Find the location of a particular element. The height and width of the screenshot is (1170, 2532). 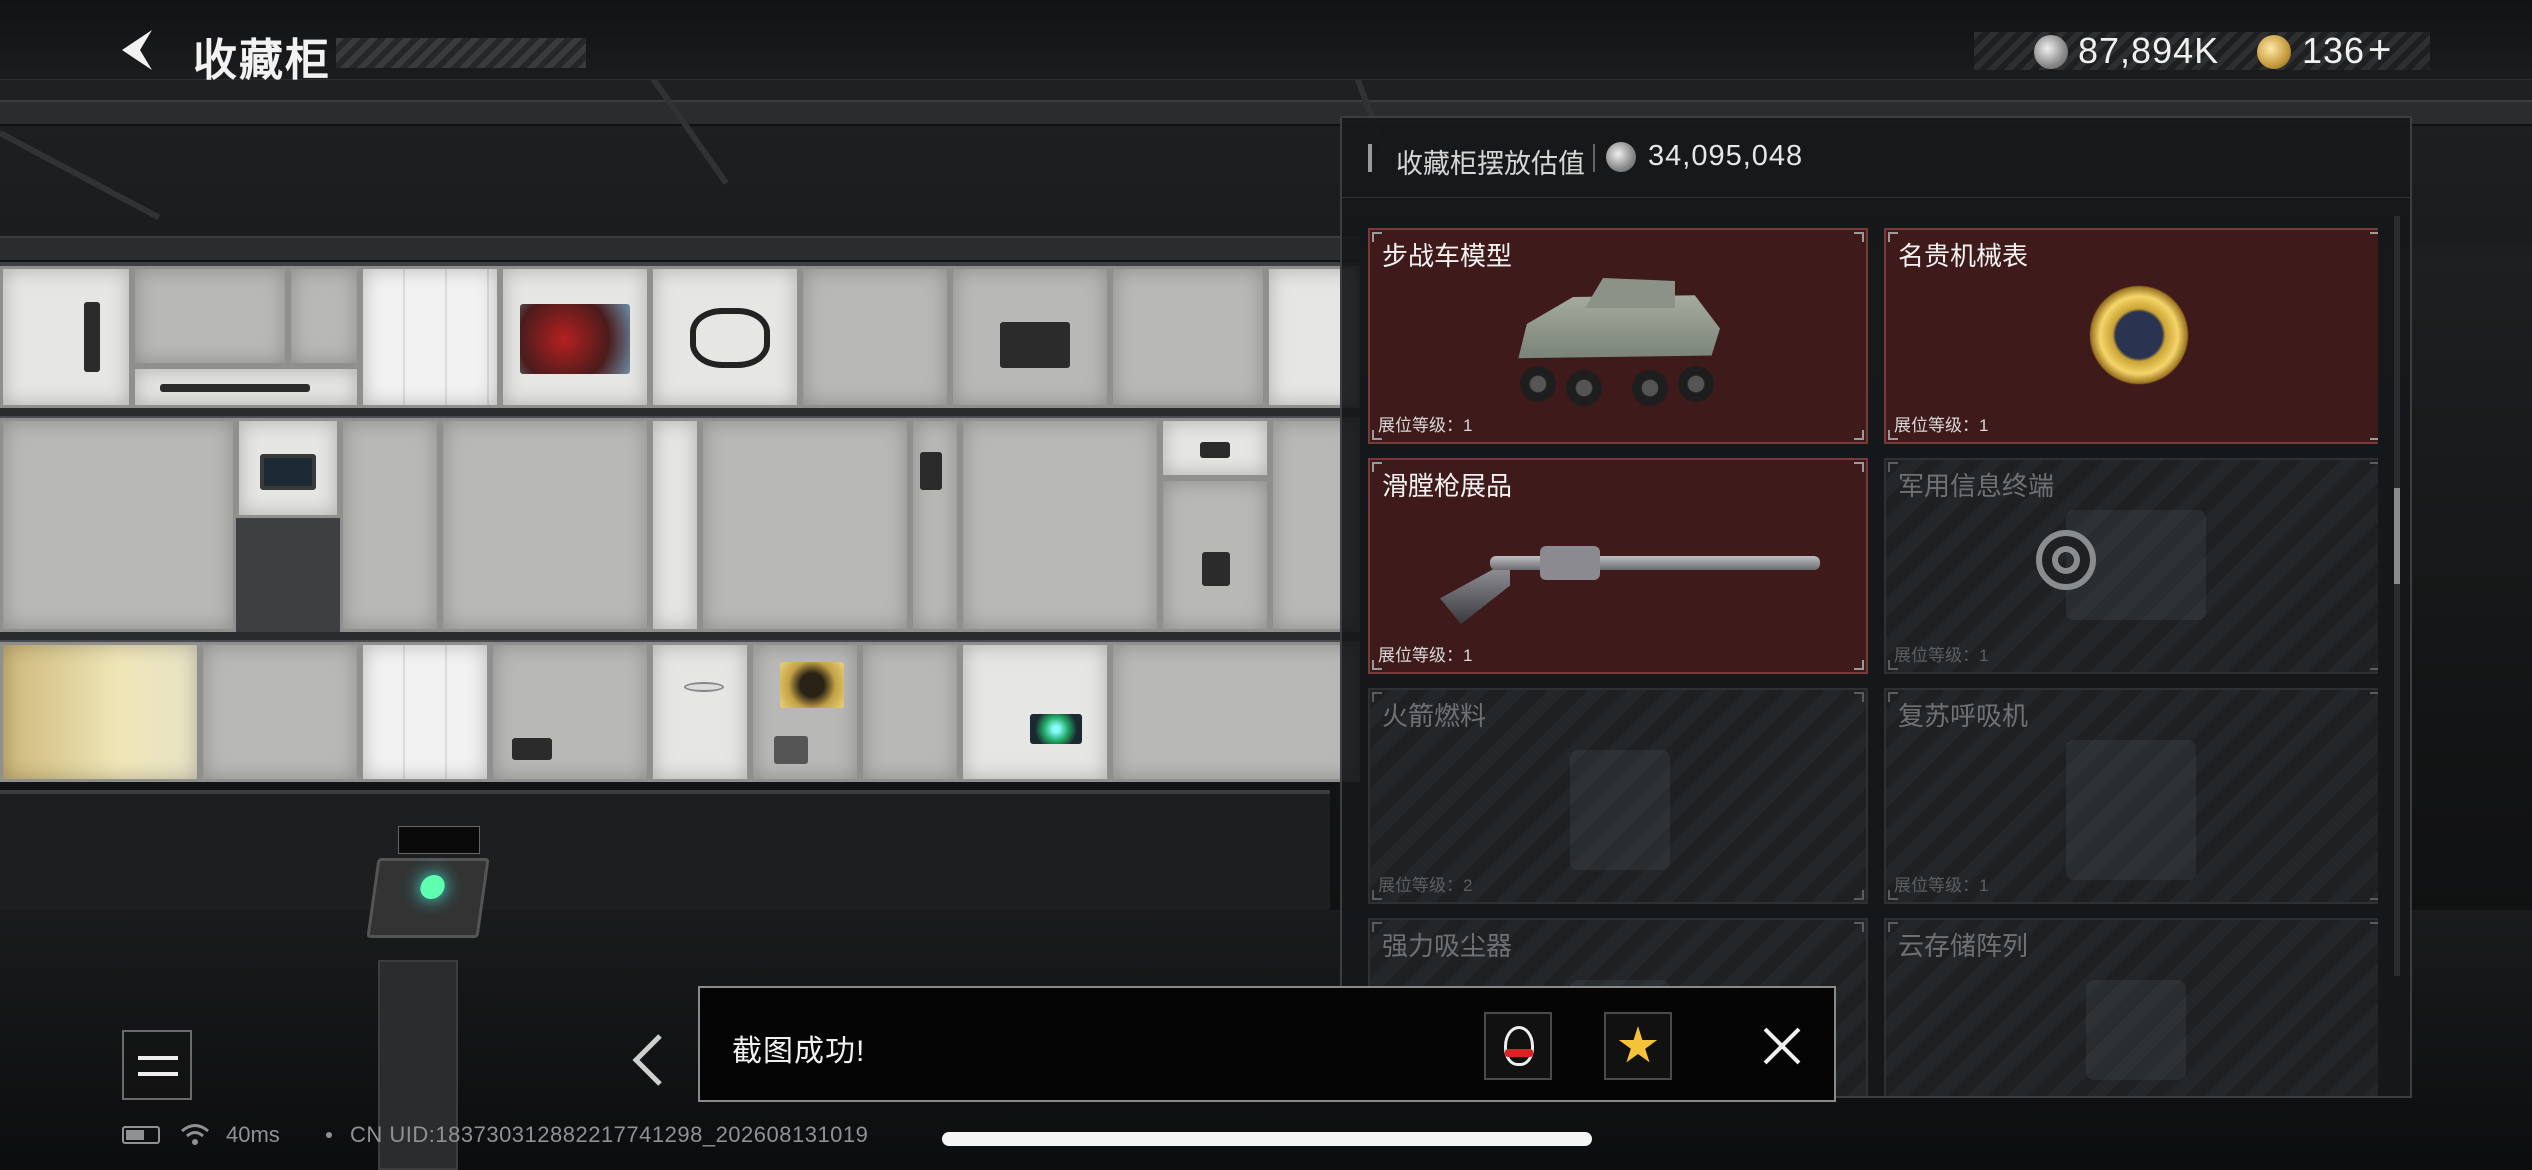

card-name: 火箭燃料 is located at coordinates (1434, 716).